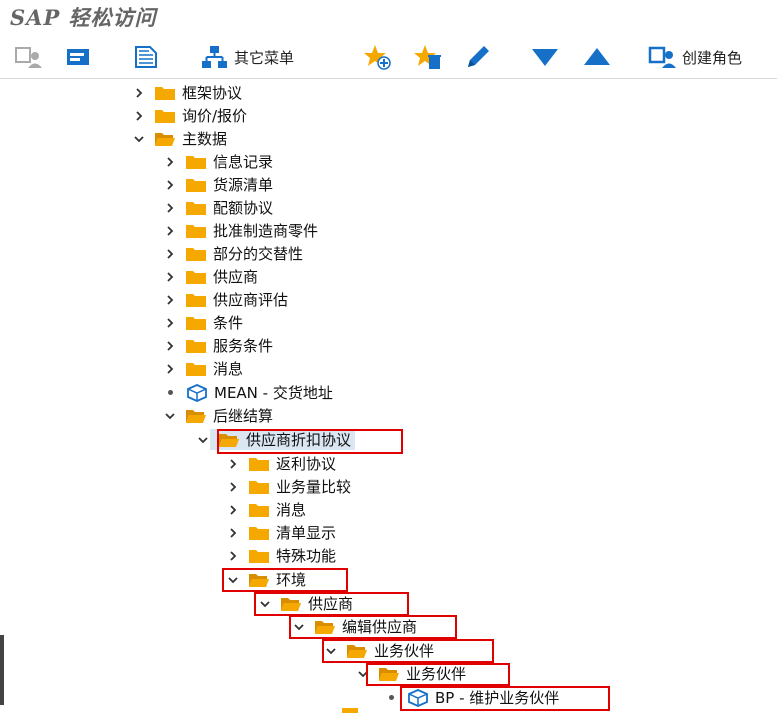 The height and width of the screenshot is (713, 777). Describe the element at coordinates (243, 162) in the screenshot. I see `tree-node-label: 信息记录` at that location.